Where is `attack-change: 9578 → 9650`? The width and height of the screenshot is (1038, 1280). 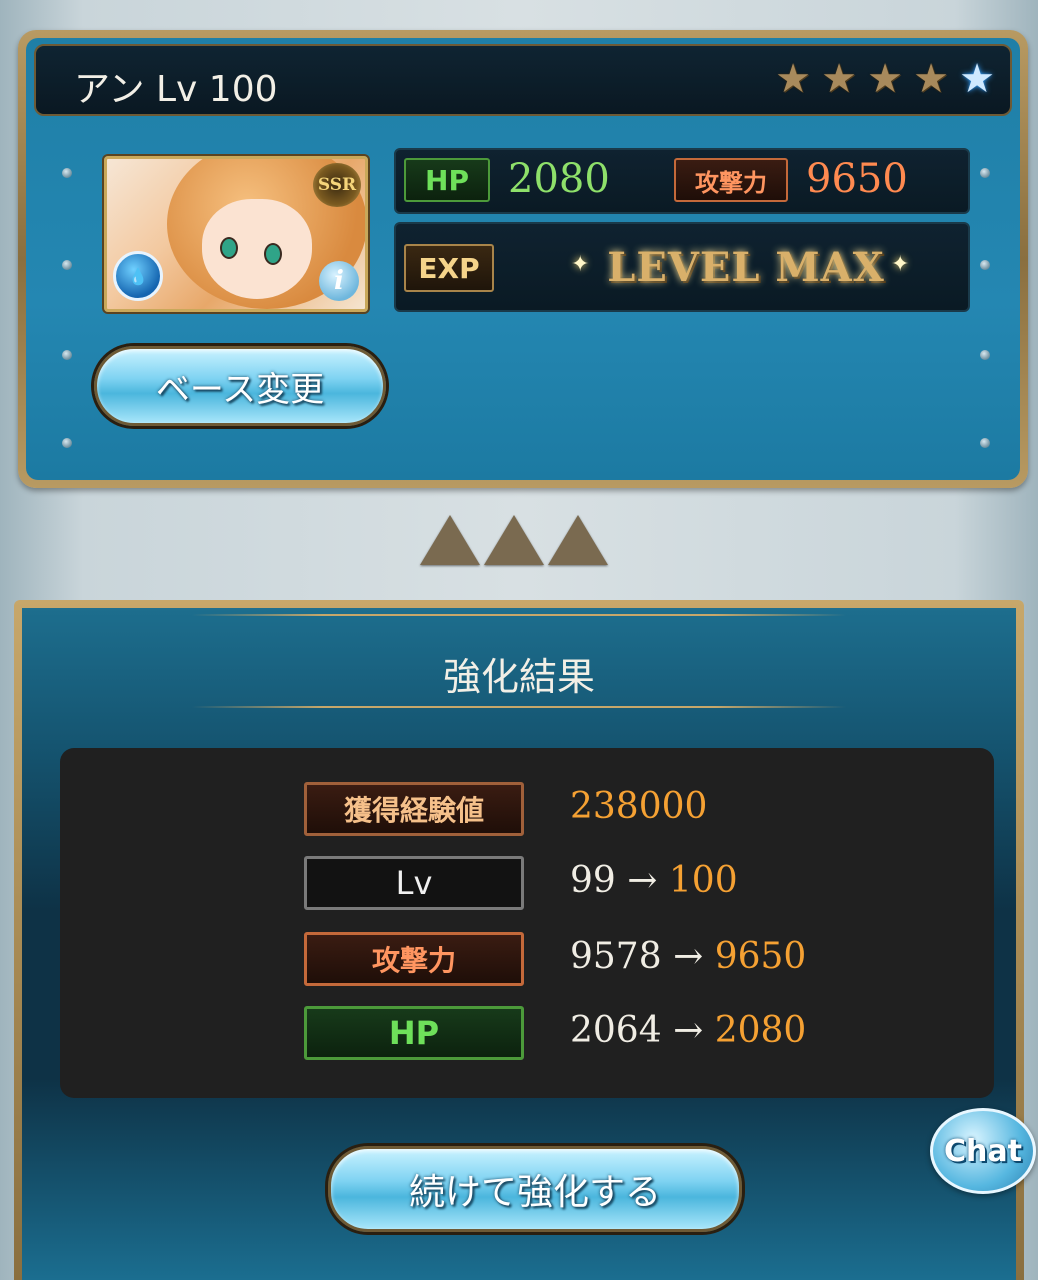
attack-change: 9578 → 9650 is located at coordinates (688, 956).